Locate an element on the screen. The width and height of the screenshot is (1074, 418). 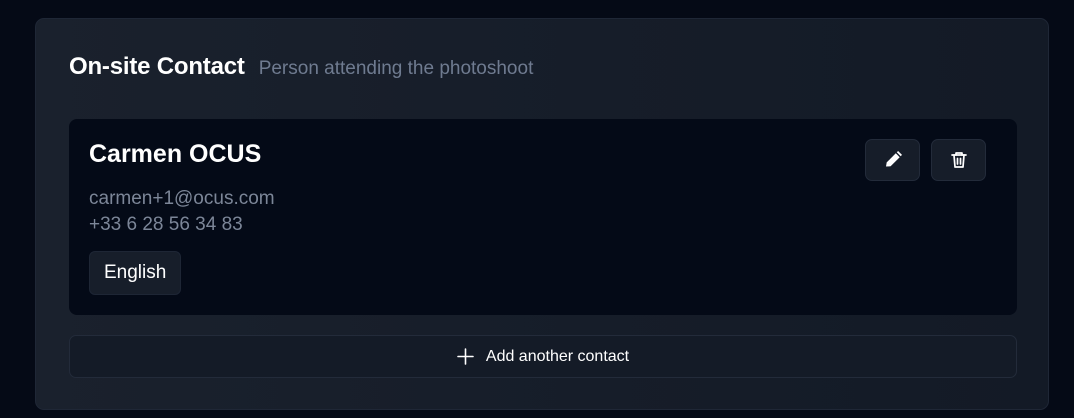
language-badge: English is located at coordinates (135, 273).